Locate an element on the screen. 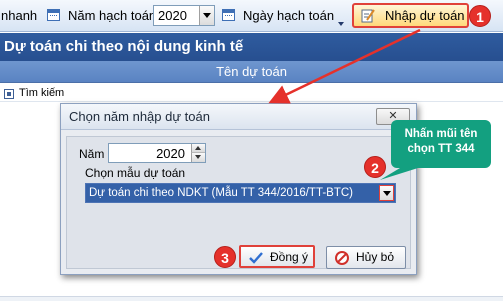 The image size is (503, 301). tip-line-2: chọn TT 344 is located at coordinates (441, 149).